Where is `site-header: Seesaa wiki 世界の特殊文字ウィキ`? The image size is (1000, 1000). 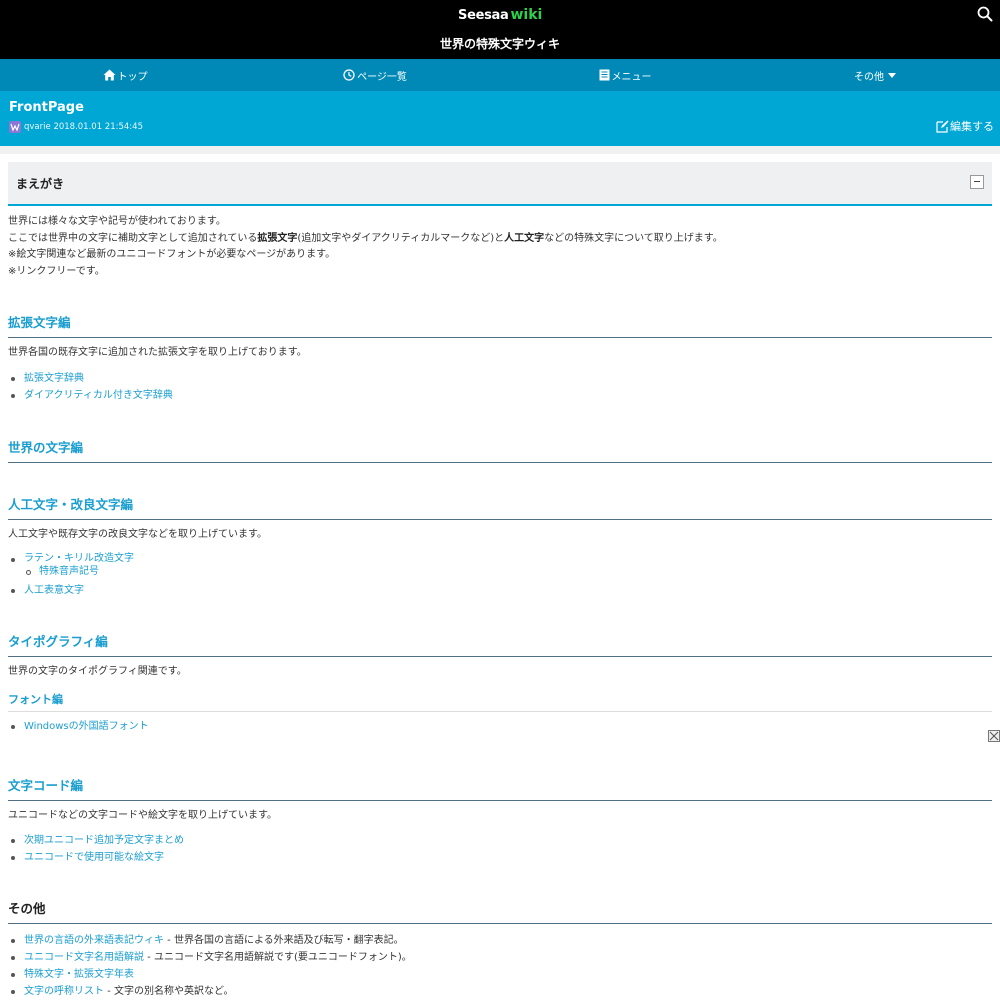 site-header: Seesaa wiki 世界の特殊文字ウィキ is located at coordinates (500, 29).